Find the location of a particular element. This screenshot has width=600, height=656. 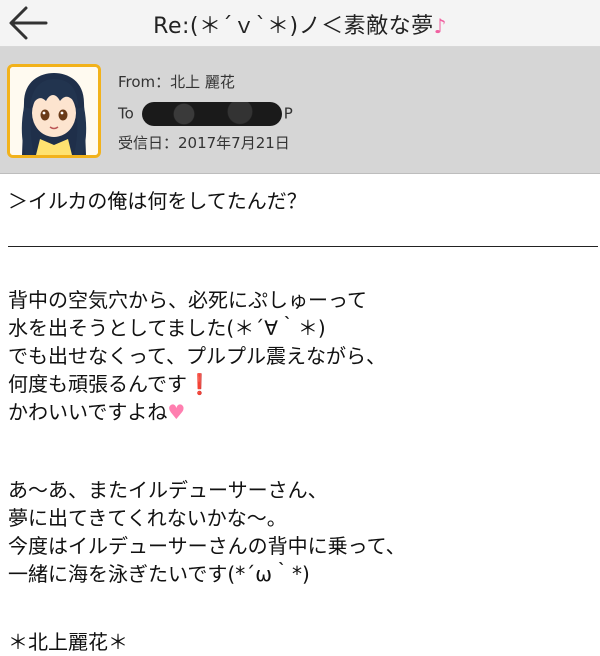

message-line: 夢に出てきてくれないかな～。 is located at coordinates (147, 518).